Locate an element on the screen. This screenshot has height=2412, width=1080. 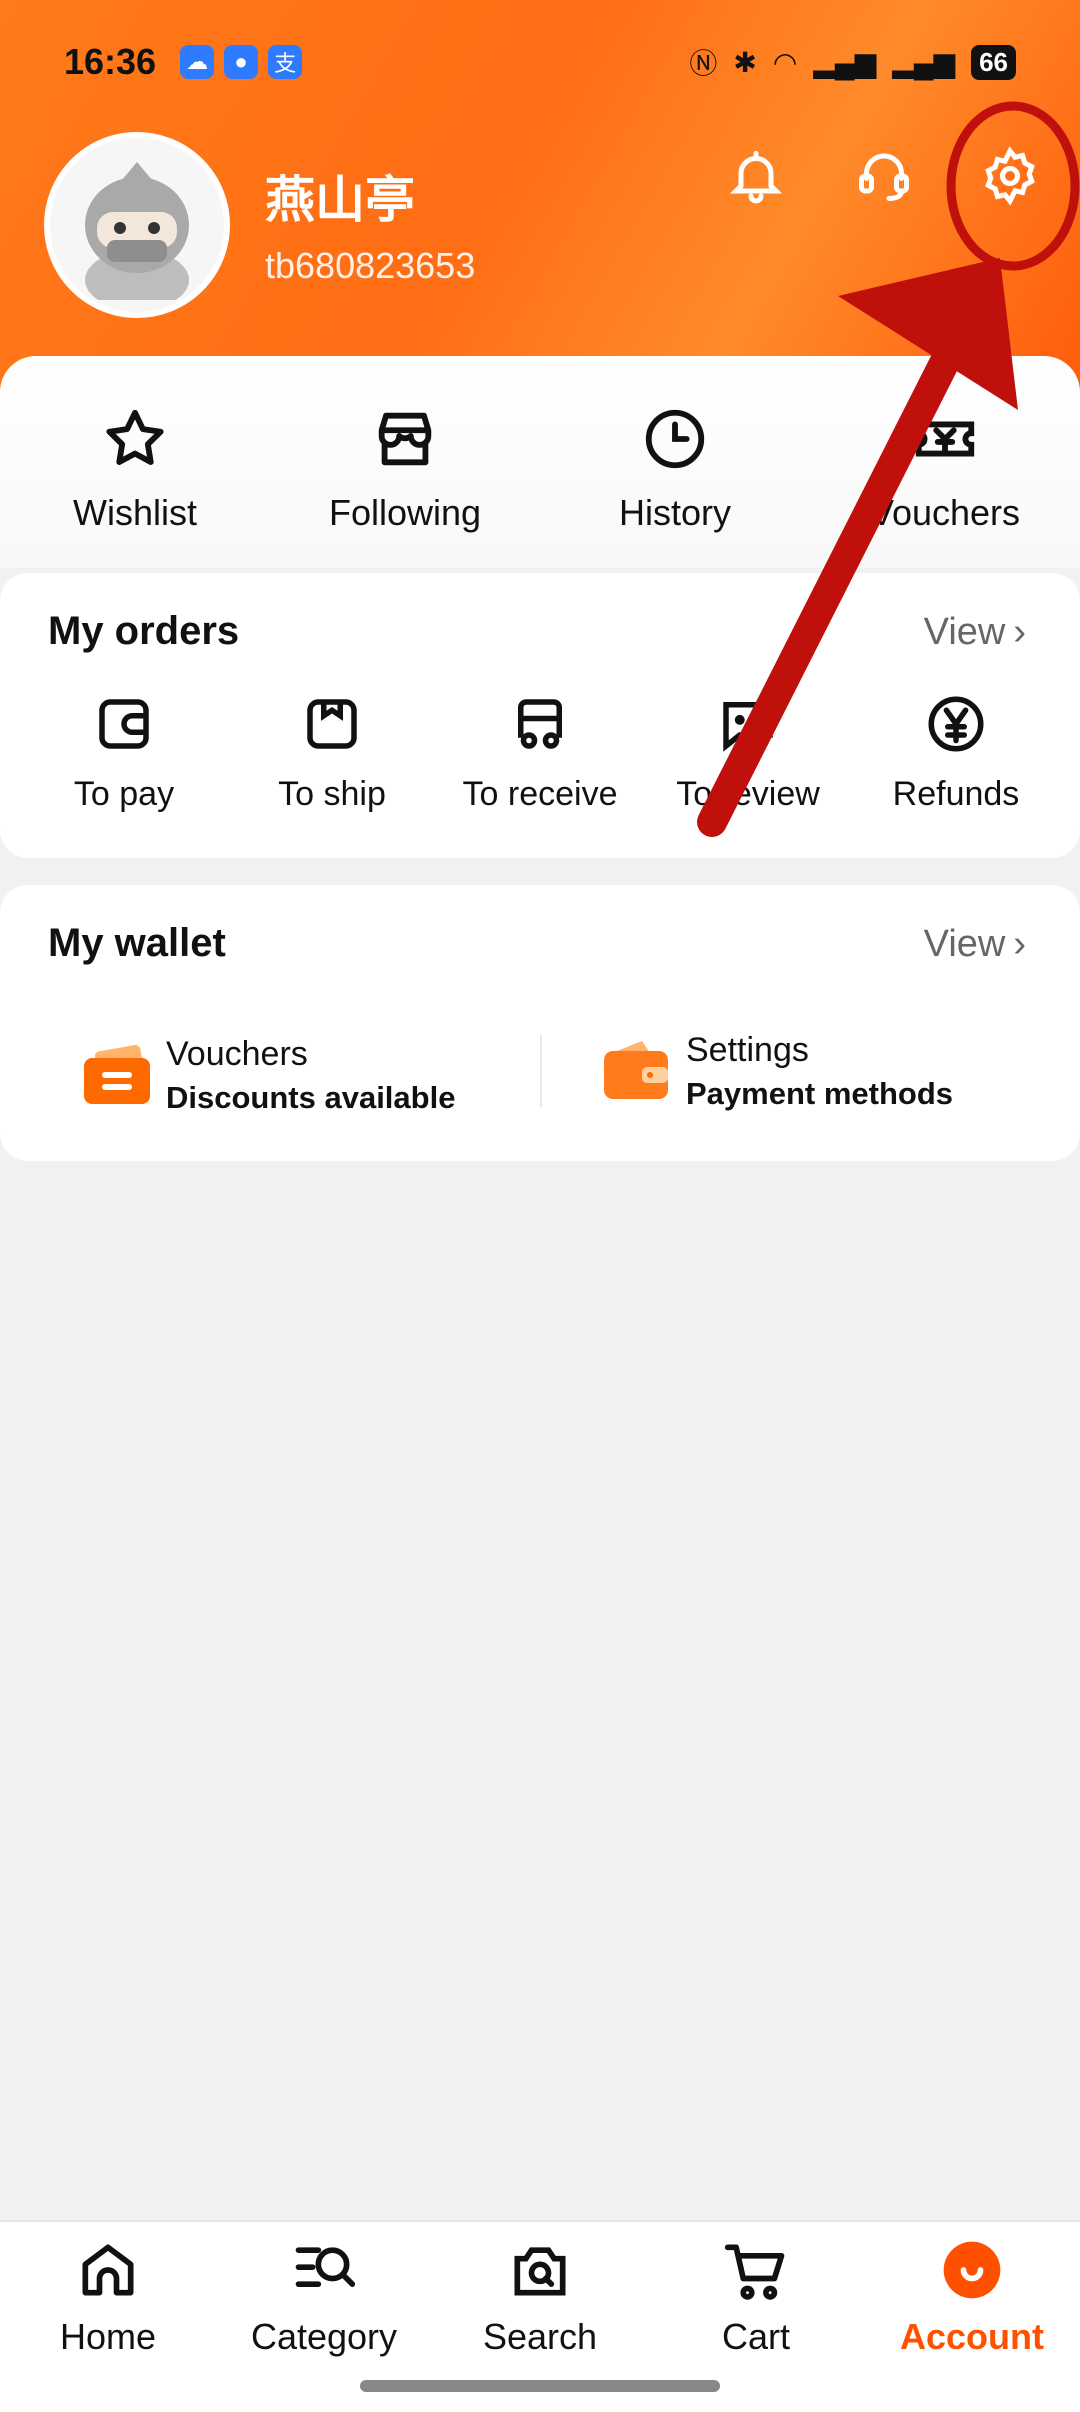
signal-icon-2: ▂▄▆ is located at coordinates (924, 62).